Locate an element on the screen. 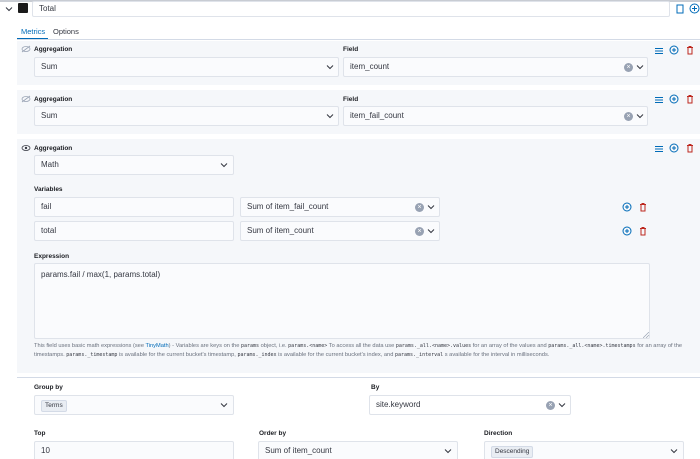  variable-name-input: fail is located at coordinates (134, 207).